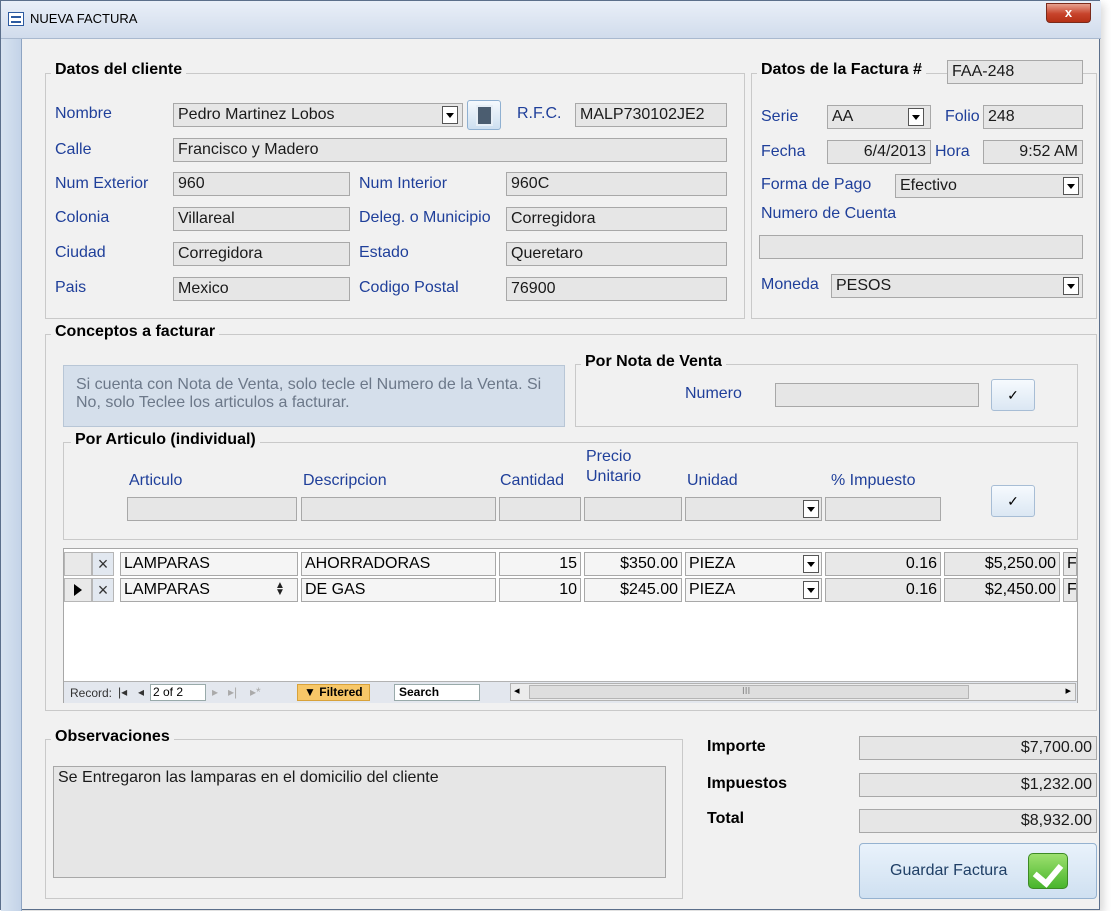  I want to click on cell-descripcion: AHORRADORAS, so click(398, 564).